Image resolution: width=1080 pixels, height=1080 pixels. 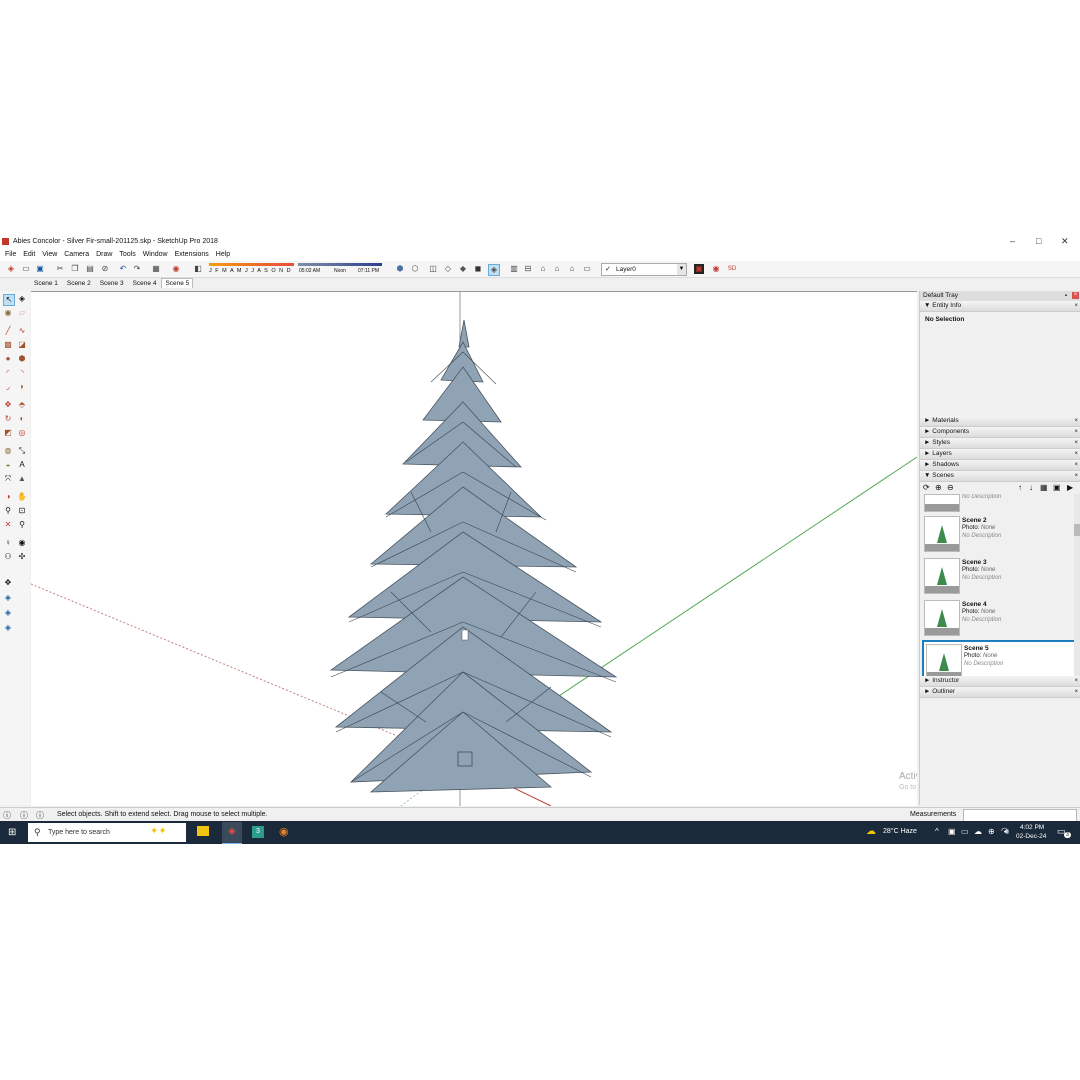 What do you see at coordinates (950, 487) in the screenshot?
I see `remove-scene-icon: ⊖` at bounding box center [950, 487].